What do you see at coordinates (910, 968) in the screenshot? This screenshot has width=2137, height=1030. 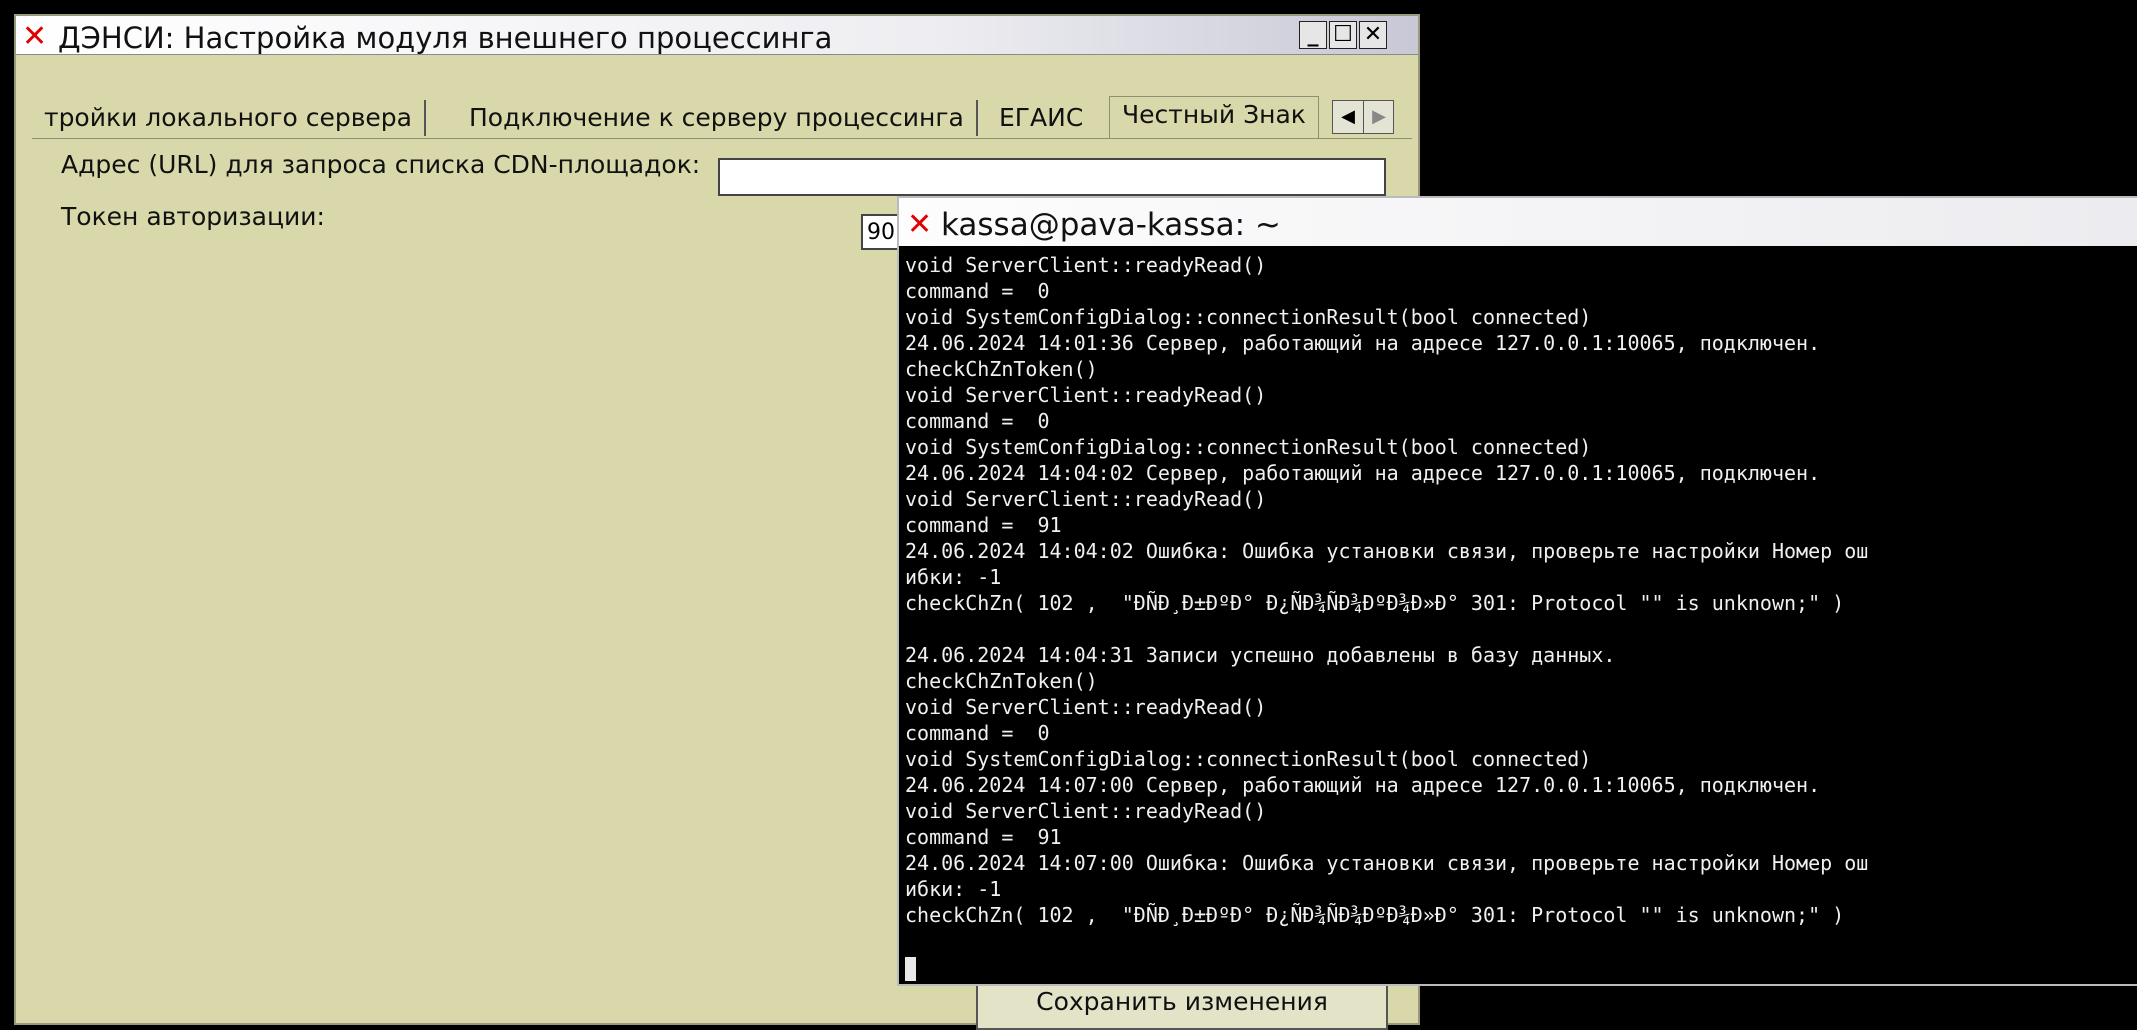 I see `terminal-cursor` at bounding box center [910, 968].